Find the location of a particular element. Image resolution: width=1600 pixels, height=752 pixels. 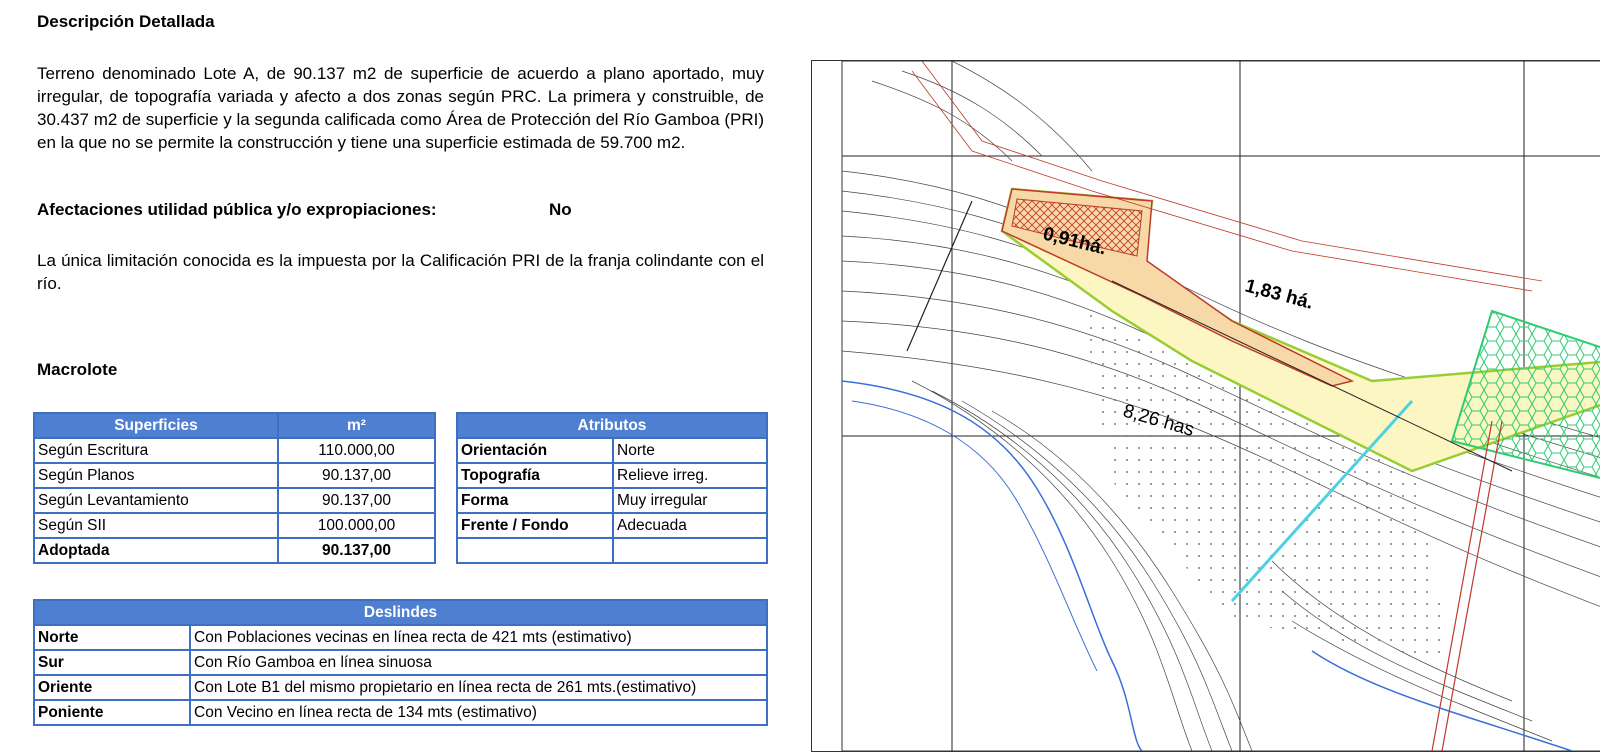

table-row: Topografía Relieve irreg. is located at coordinates (612, 475).